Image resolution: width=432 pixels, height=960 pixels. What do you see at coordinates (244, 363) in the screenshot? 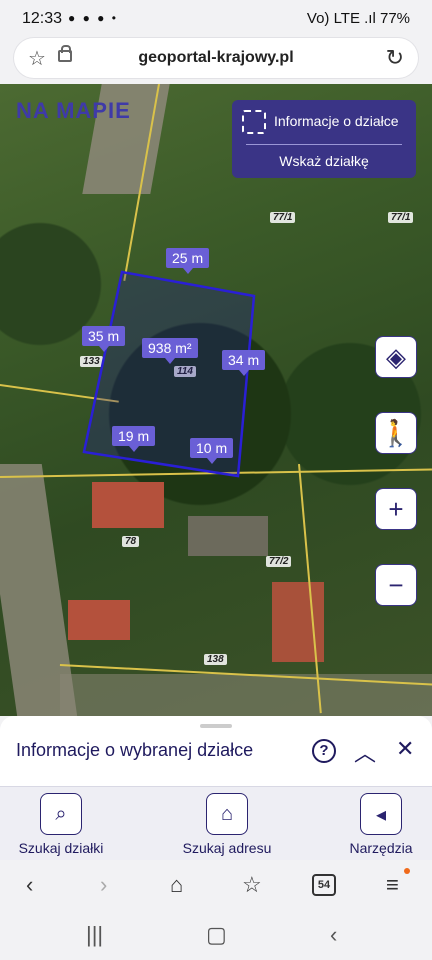
I see `dimension-label-right: 34 m` at bounding box center [244, 363].